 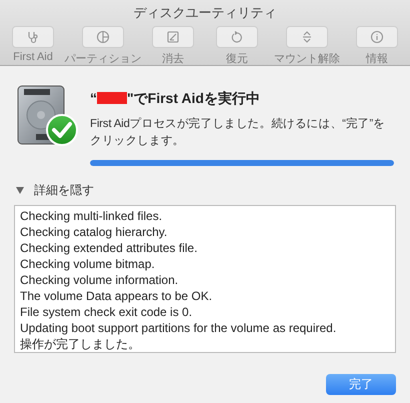 I want to click on log-line: Checking multi-linked files., so click(x=92, y=216).